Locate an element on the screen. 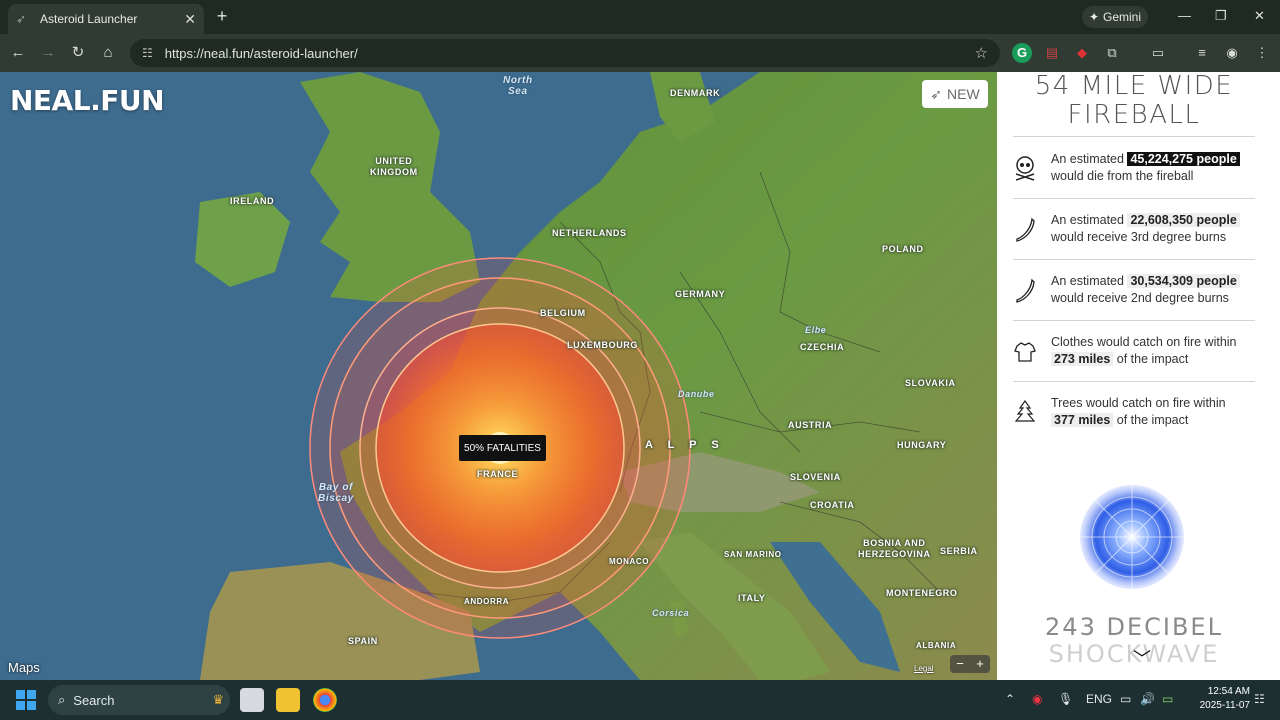 Image resolution: width=1280 pixels, height=720 pixels. taskbar-search-label: Search is located at coordinates (94, 700).